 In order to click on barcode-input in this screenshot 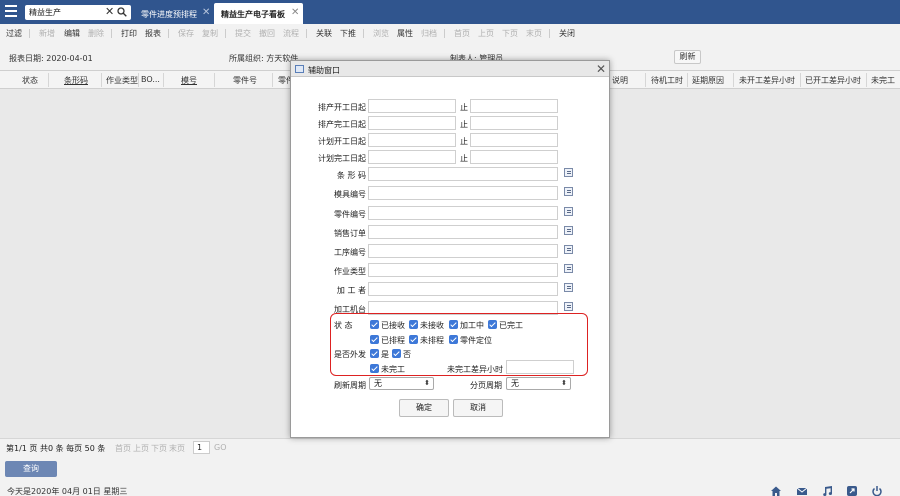, I will do `click(463, 174)`.